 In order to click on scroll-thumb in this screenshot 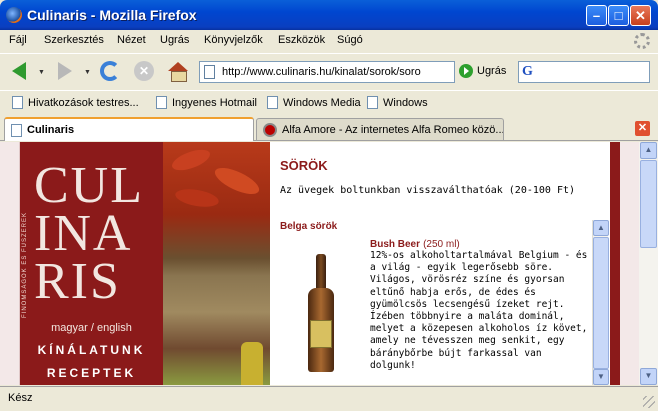, I will do `click(601, 303)`.